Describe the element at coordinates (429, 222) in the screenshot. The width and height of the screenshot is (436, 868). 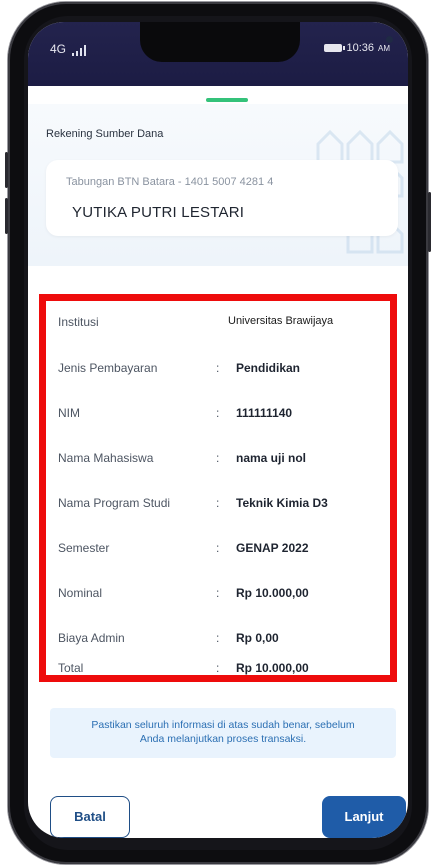
I see `power-button` at that location.